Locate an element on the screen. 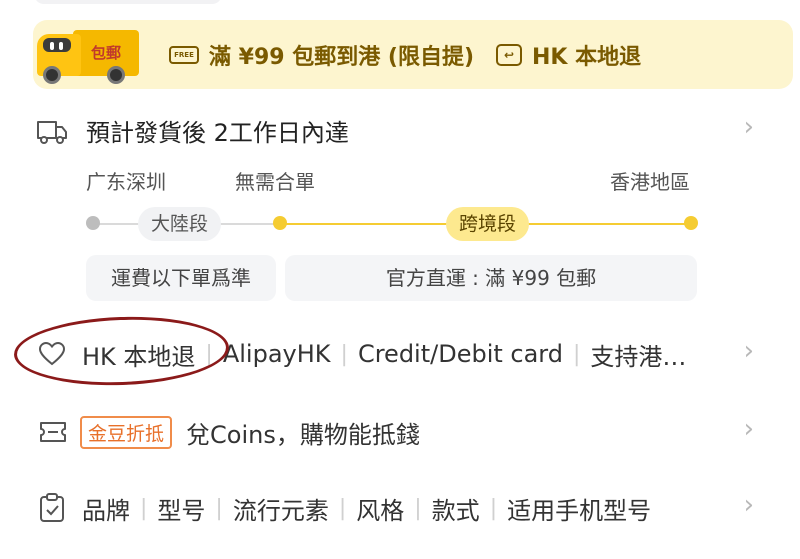 The image size is (800, 559). cross-border-stage-pill: 跨境段 is located at coordinates (488, 224).